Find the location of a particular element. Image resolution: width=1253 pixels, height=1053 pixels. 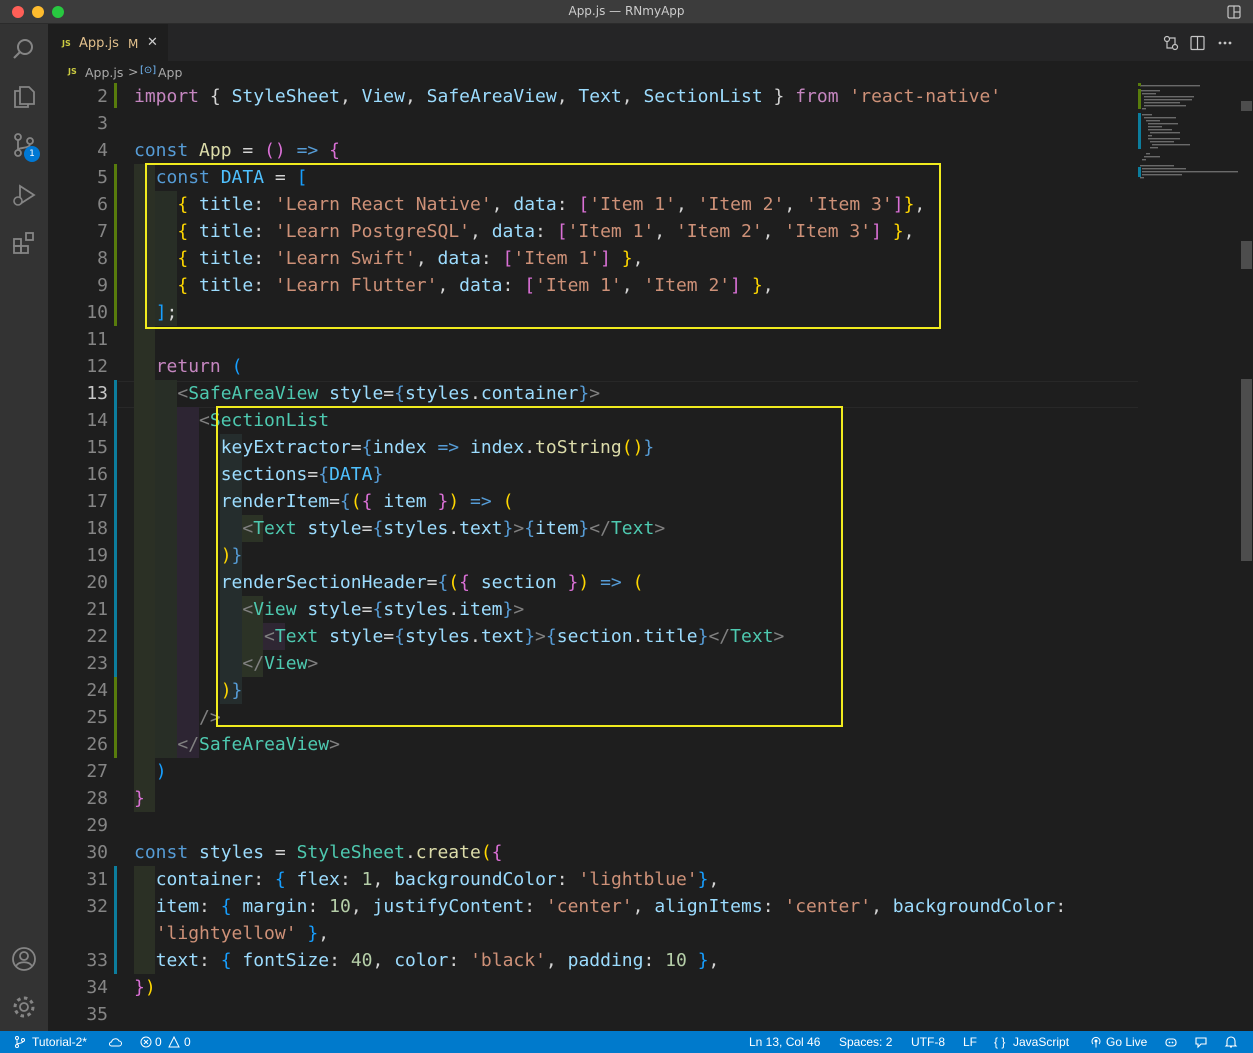

title-bar: App.js — RNmyApp is located at coordinates (626, 12).